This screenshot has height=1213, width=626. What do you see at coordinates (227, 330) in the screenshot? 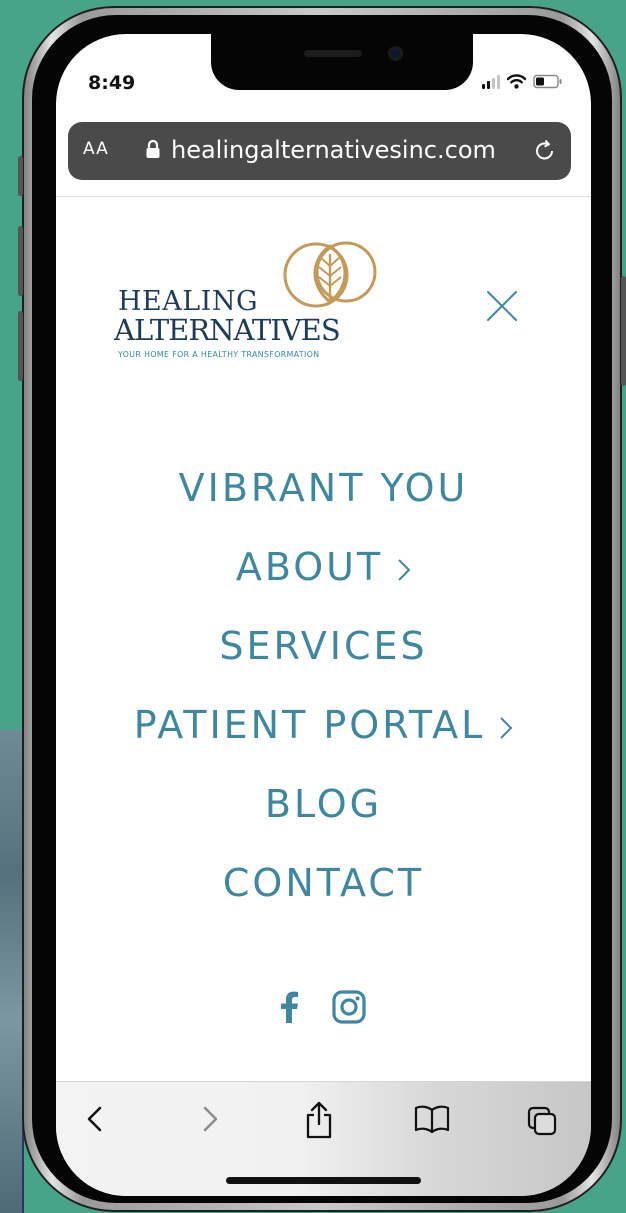
I see `logo-text-line2: ALTERNATIVES` at bounding box center [227, 330].